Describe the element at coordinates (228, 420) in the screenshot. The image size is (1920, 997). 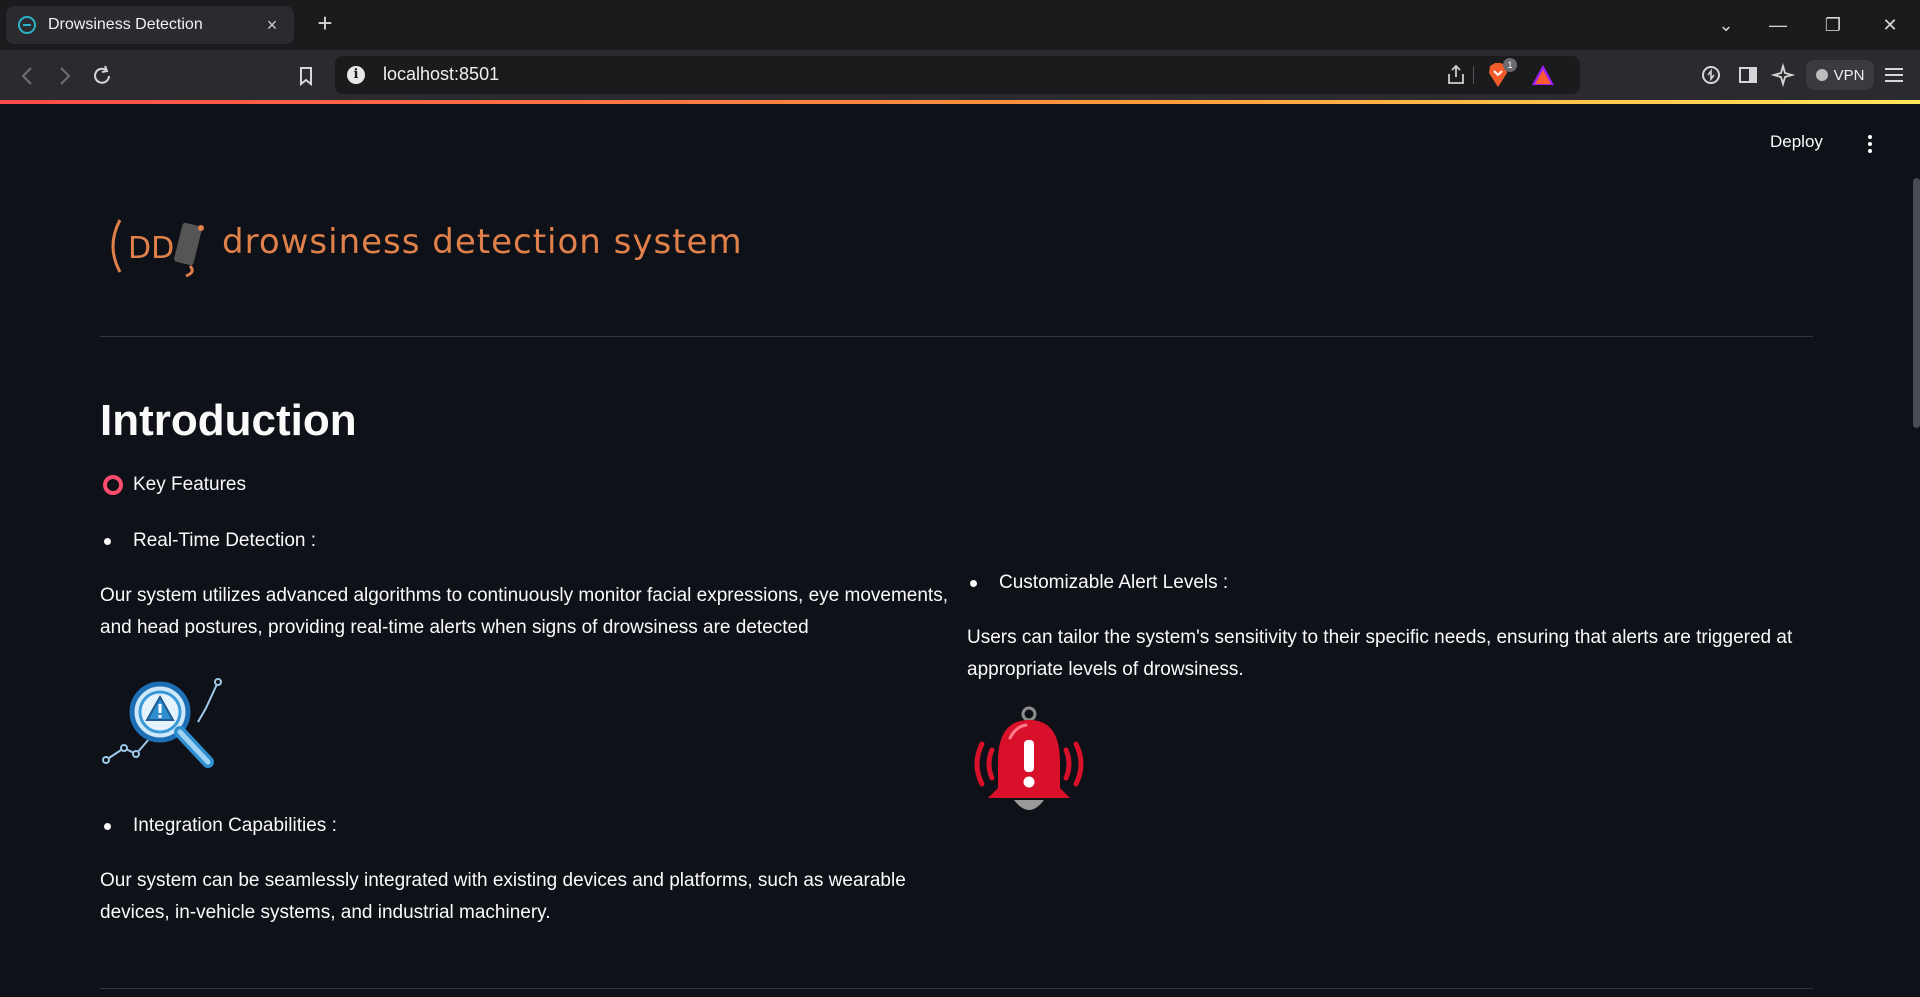
I see `page-title: Introduction` at that location.